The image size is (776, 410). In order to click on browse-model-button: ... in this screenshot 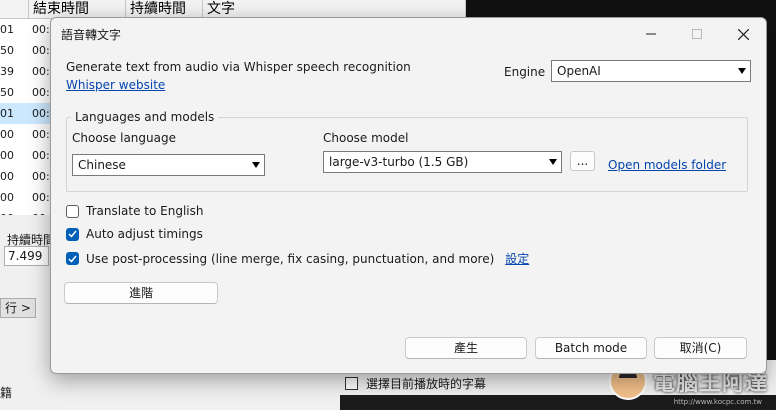, I will do `click(582, 161)`.